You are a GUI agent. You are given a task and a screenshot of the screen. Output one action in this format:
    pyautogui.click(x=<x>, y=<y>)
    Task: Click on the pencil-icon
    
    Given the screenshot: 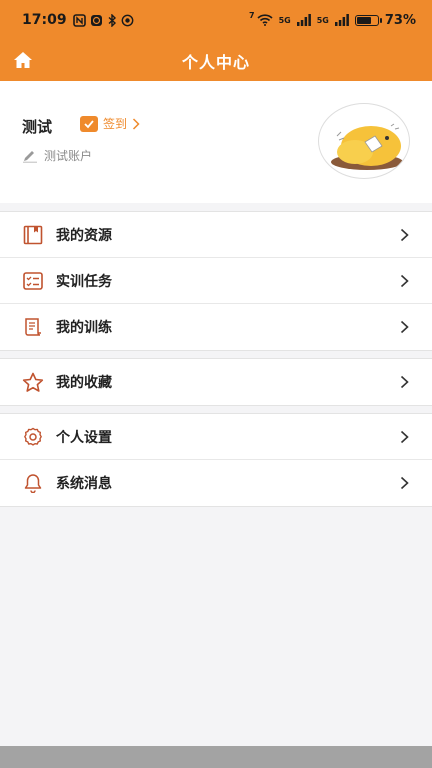 What is the action you would take?
    pyautogui.click(x=30, y=156)
    